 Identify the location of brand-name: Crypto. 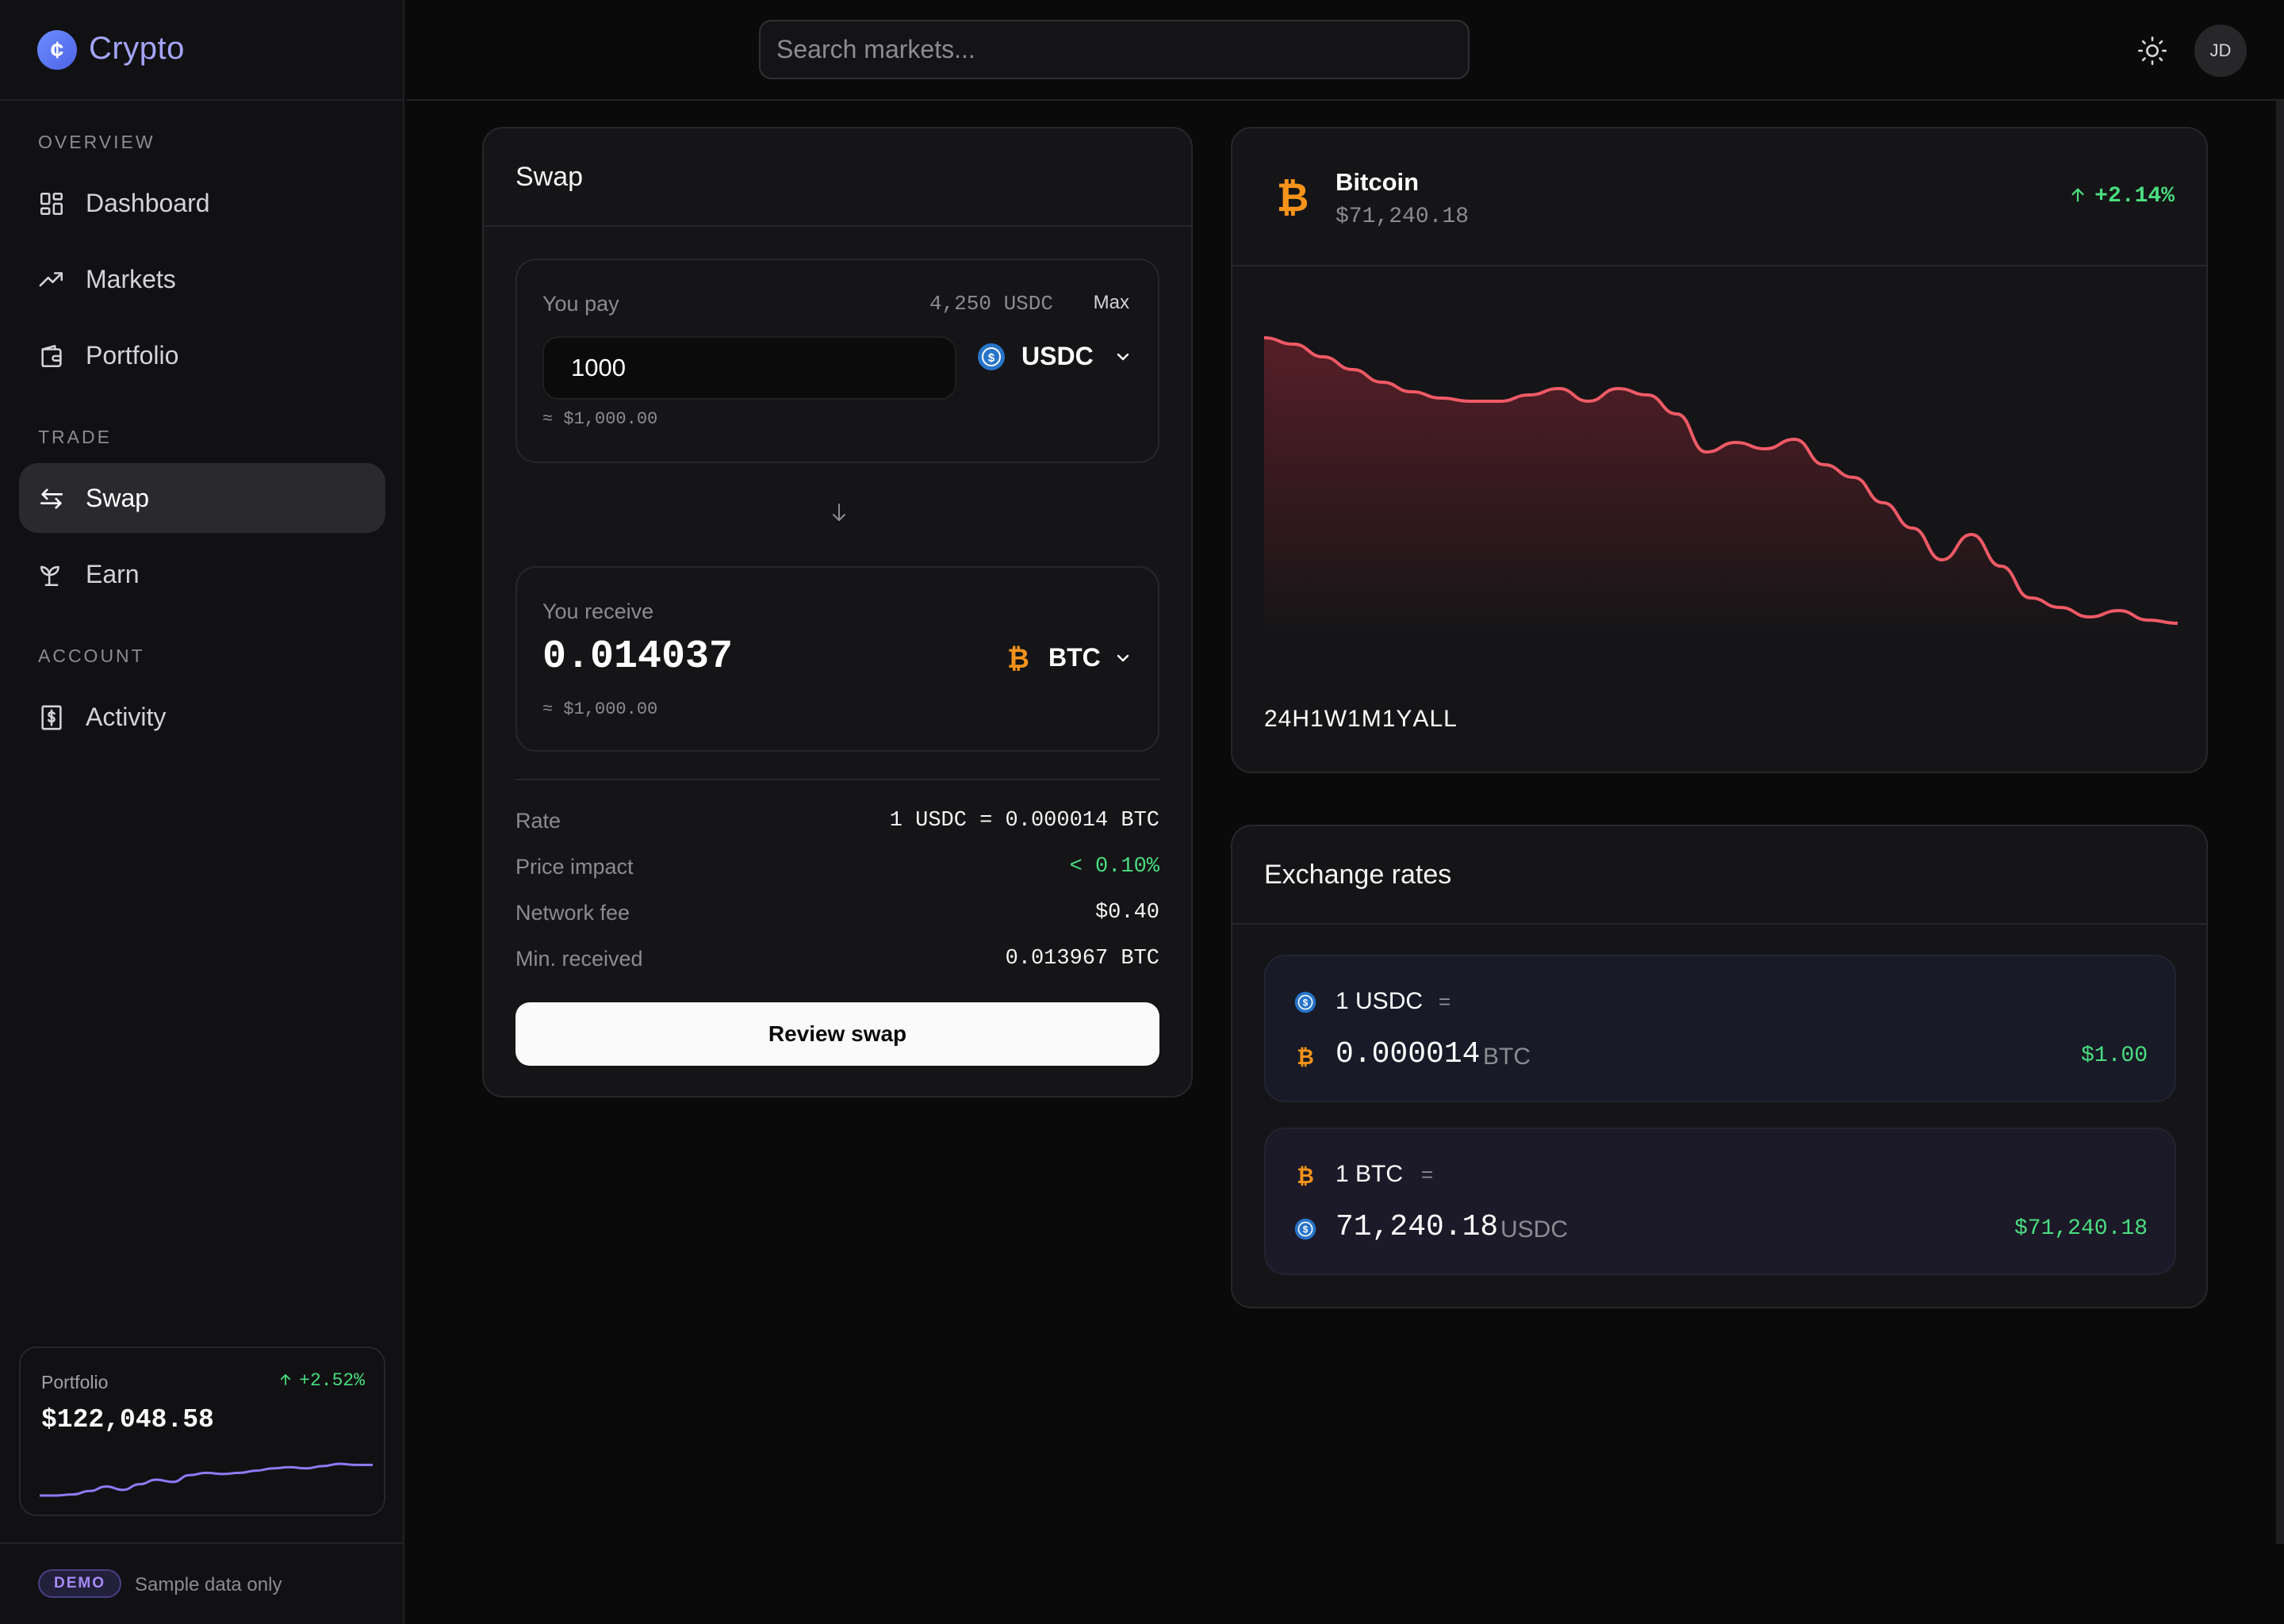
(137, 48).